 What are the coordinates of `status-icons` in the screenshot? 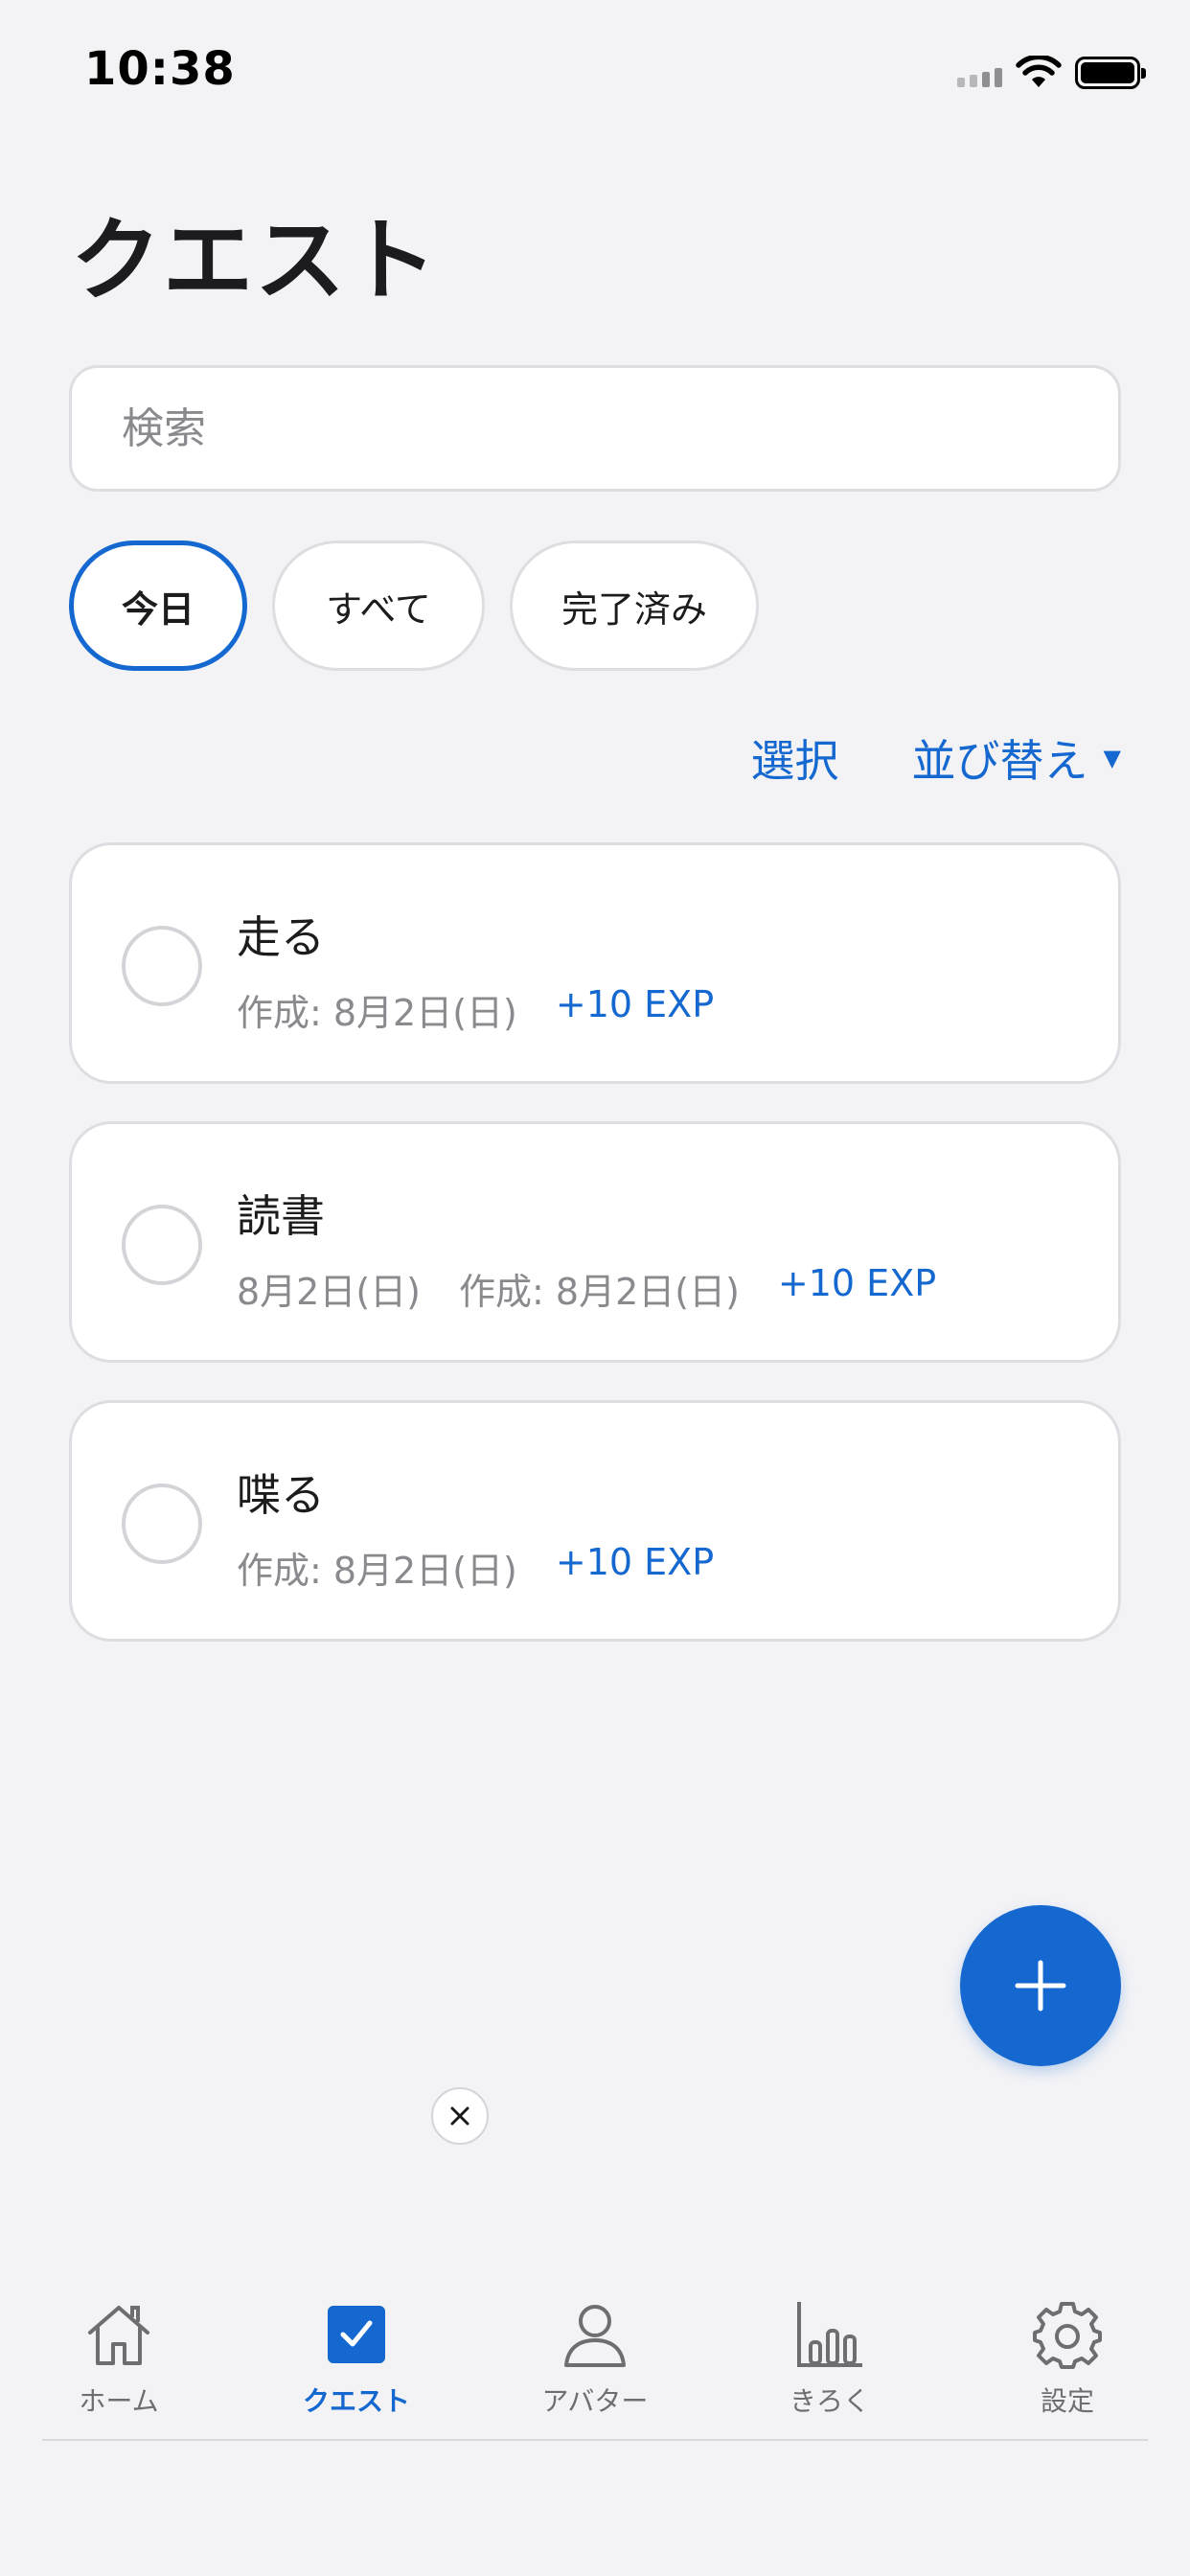 It's located at (1051, 73).